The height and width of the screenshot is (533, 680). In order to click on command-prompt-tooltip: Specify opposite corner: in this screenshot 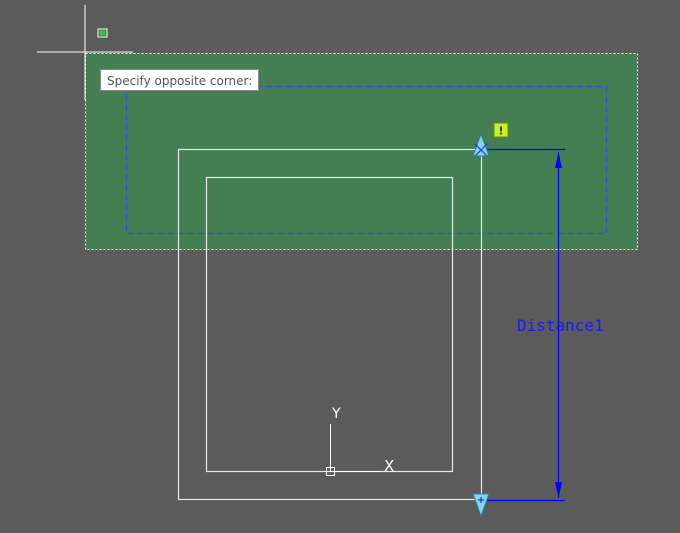, I will do `click(180, 80)`.